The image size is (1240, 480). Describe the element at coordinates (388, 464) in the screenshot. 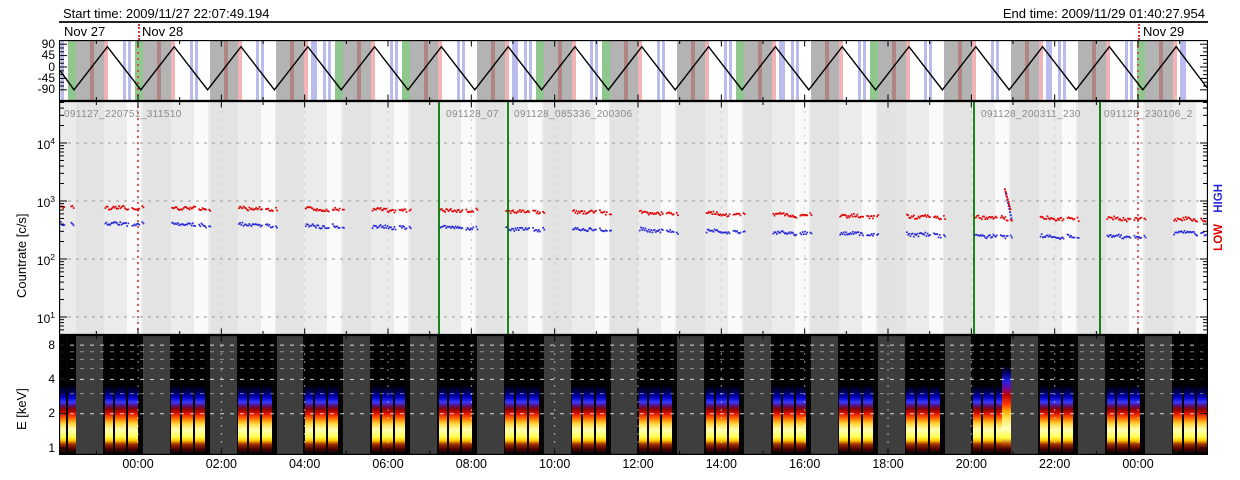

I see `xtick-label: 06:00` at that location.